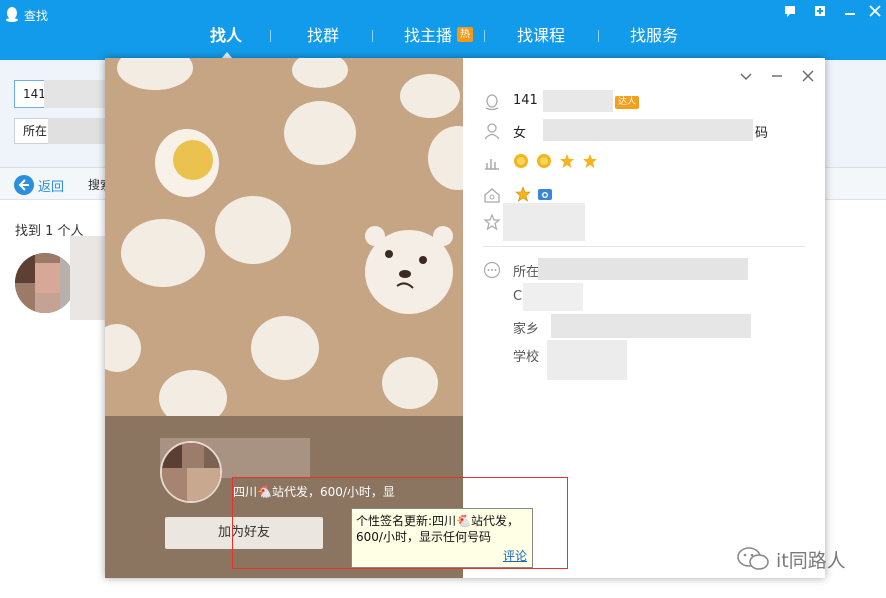 This screenshot has width=886, height=598. I want to click on tab-find-groups: 找群, so click(323, 36).